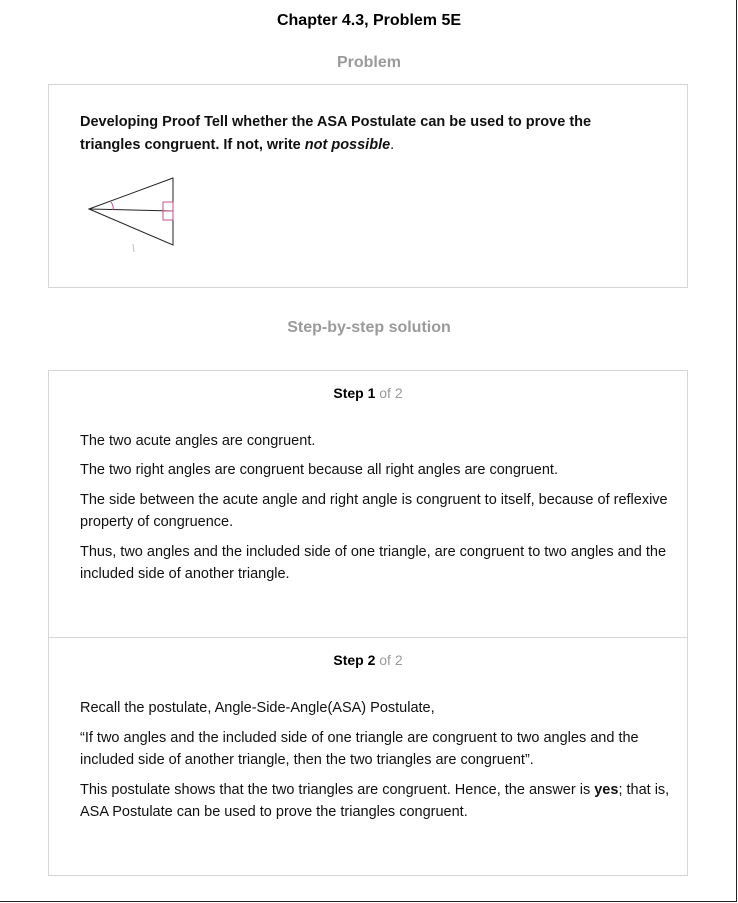 Image resolution: width=738 pixels, height=903 pixels. Describe the element at coordinates (391, 393) in the screenshot. I see `step-1-count: of 2` at that location.